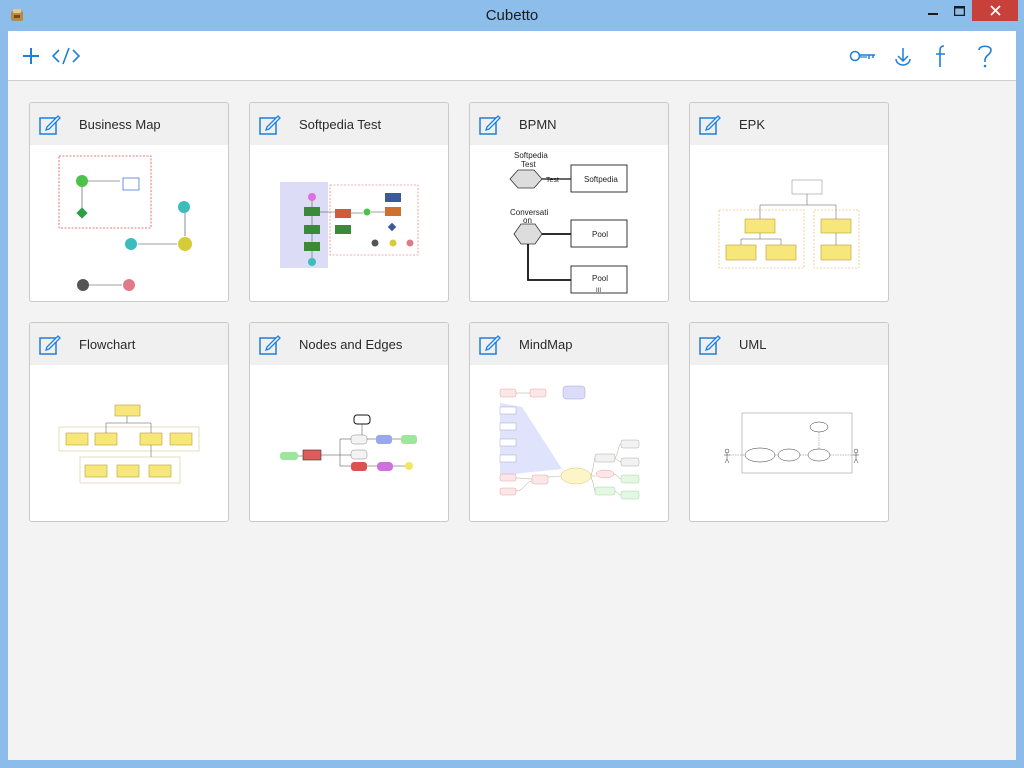  I want to click on plus-icon, so click(31, 56).